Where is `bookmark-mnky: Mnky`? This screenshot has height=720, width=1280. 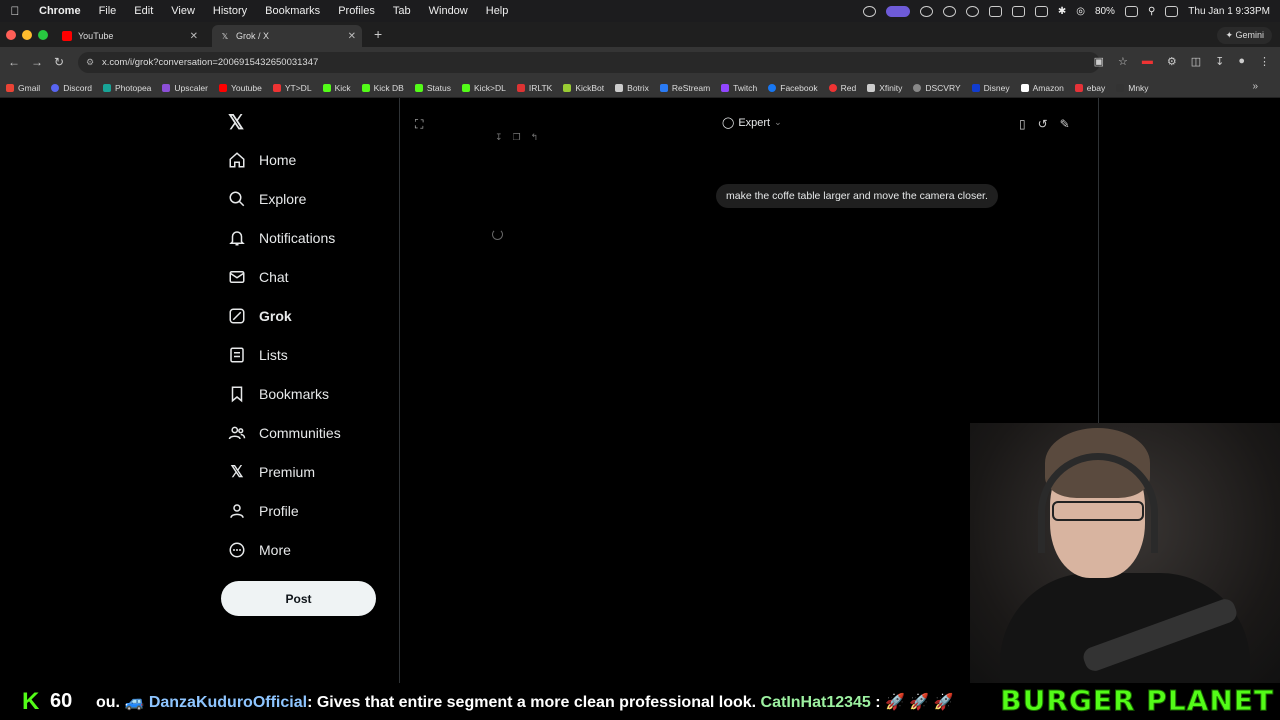
bookmark-mnky: Mnky is located at coordinates (1132, 88).